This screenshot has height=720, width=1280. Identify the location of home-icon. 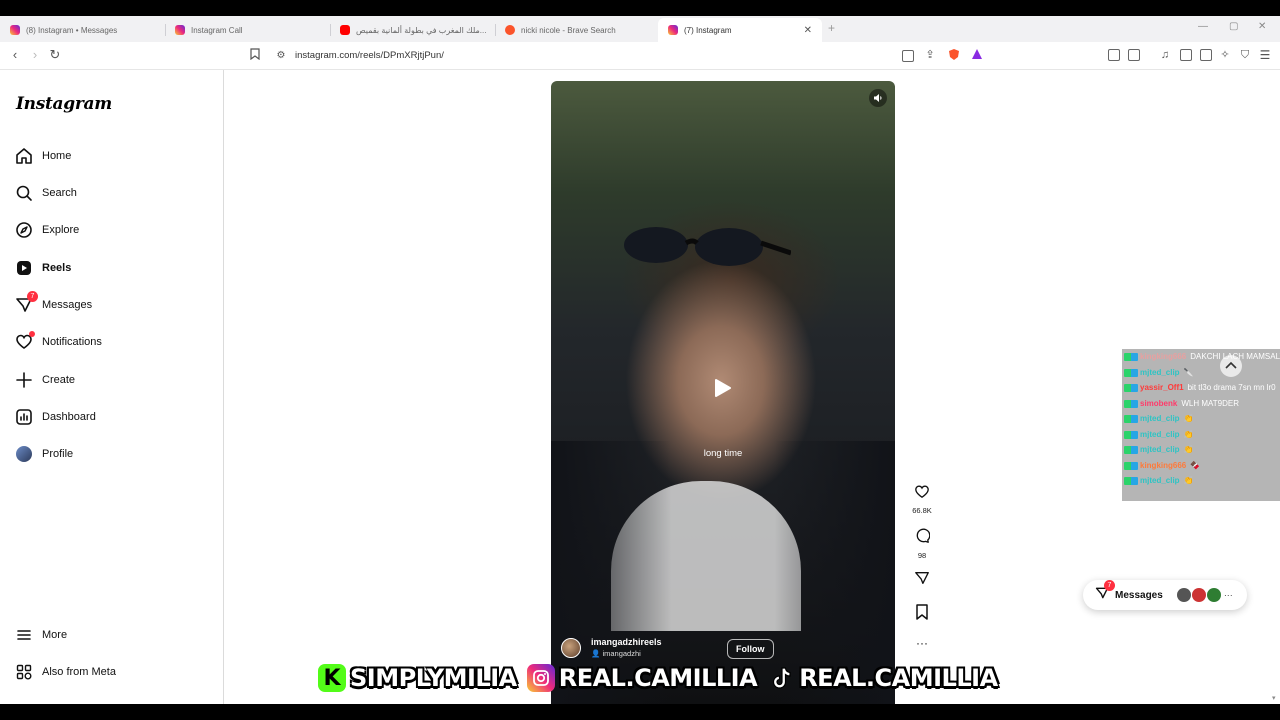
(24, 156).